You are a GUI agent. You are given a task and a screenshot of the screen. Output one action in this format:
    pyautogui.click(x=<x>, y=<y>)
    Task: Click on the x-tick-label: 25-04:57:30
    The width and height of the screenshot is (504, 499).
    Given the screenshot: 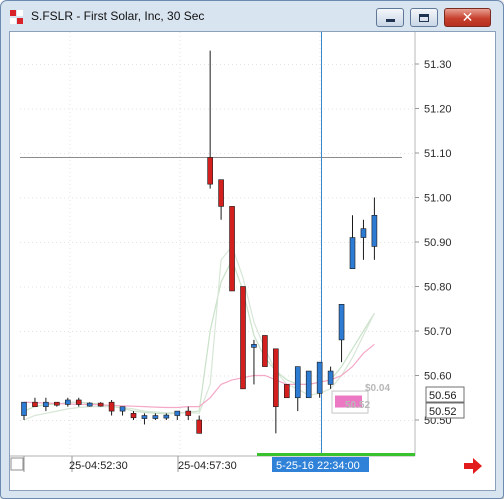 What is the action you would take?
    pyautogui.click(x=207, y=466)
    